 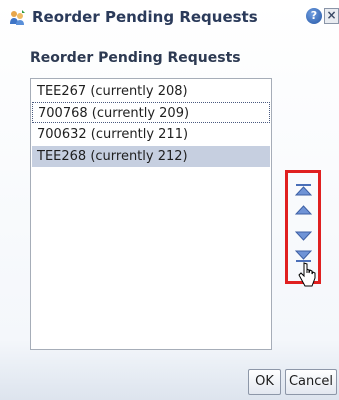 I want to click on dialog-title: Reorder Pending Requests, so click(x=145, y=17).